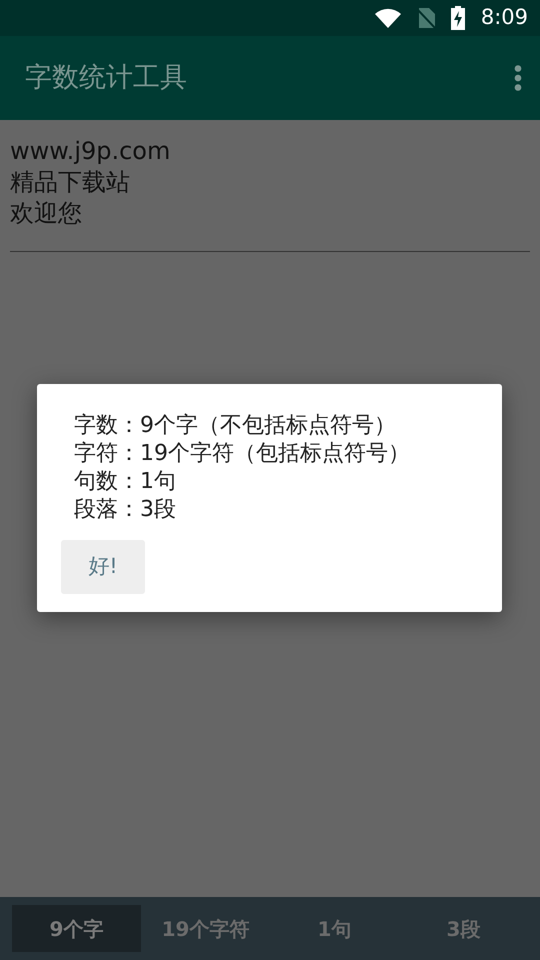 This screenshot has height=960, width=540. Describe the element at coordinates (270, 194) in the screenshot. I see `text-input-field: www.j9p.com 精品下载站 欢迎您` at that location.